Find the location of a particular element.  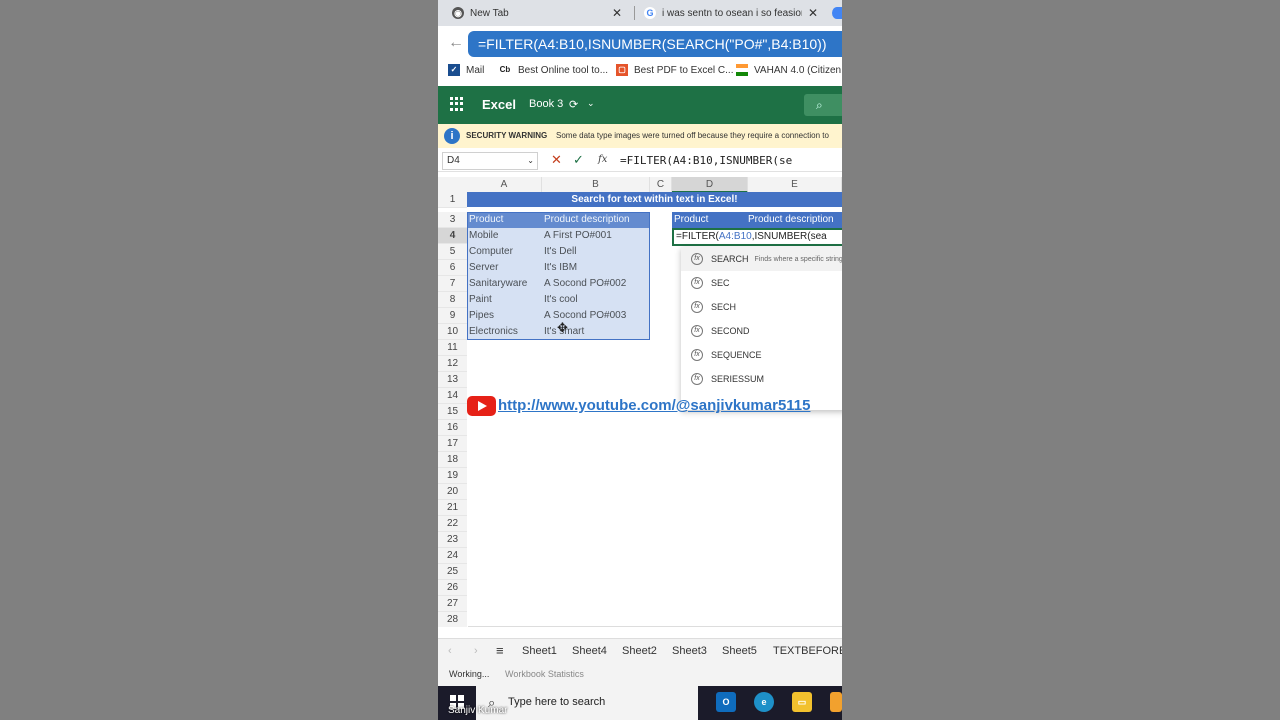

youtube-link: http://www.youtube.com/@sanjivkumar5115 is located at coordinates (654, 405).